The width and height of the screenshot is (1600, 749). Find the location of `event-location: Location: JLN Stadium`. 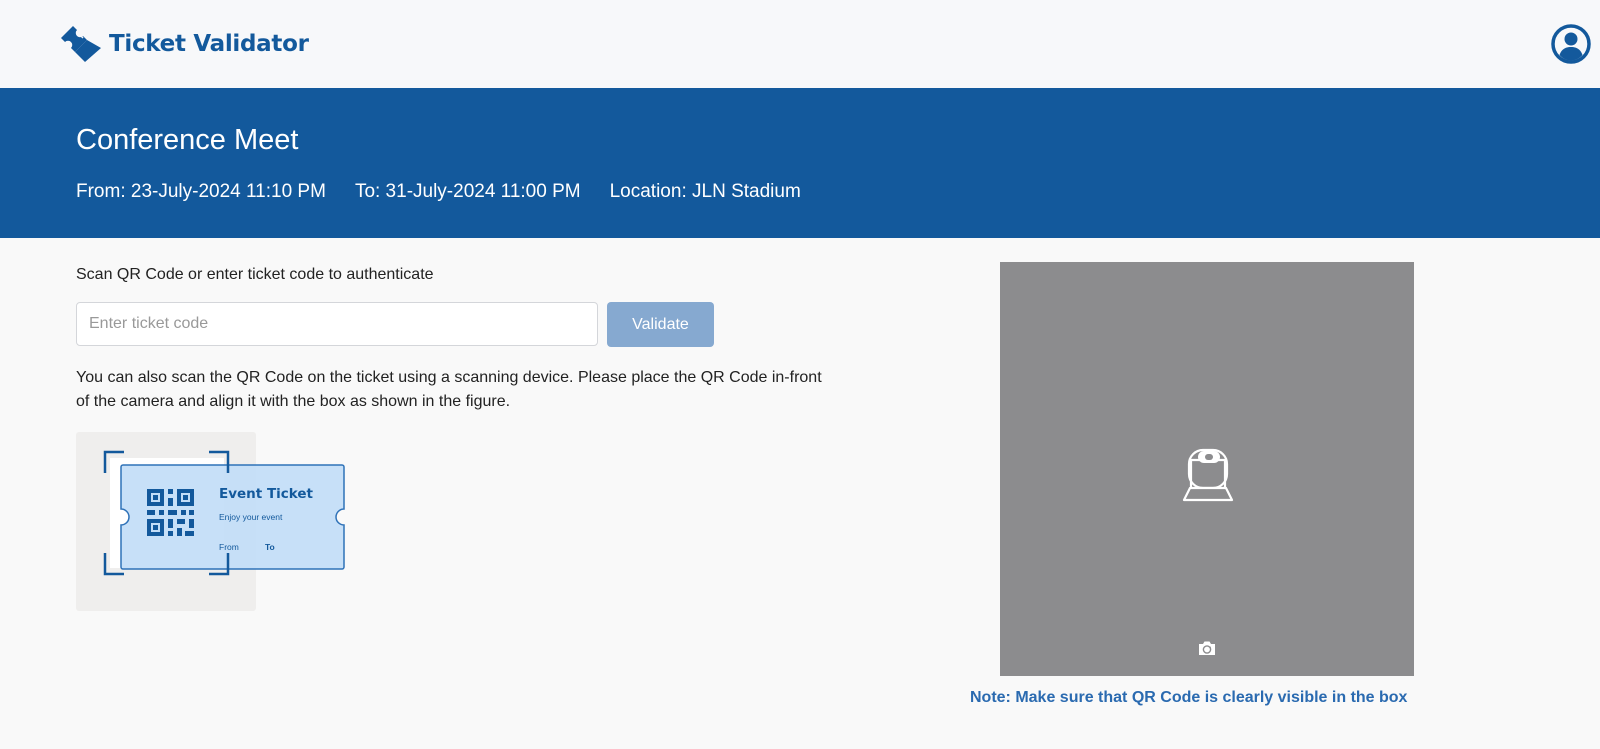

event-location: Location: JLN Stadium is located at coordinates (705, 191).